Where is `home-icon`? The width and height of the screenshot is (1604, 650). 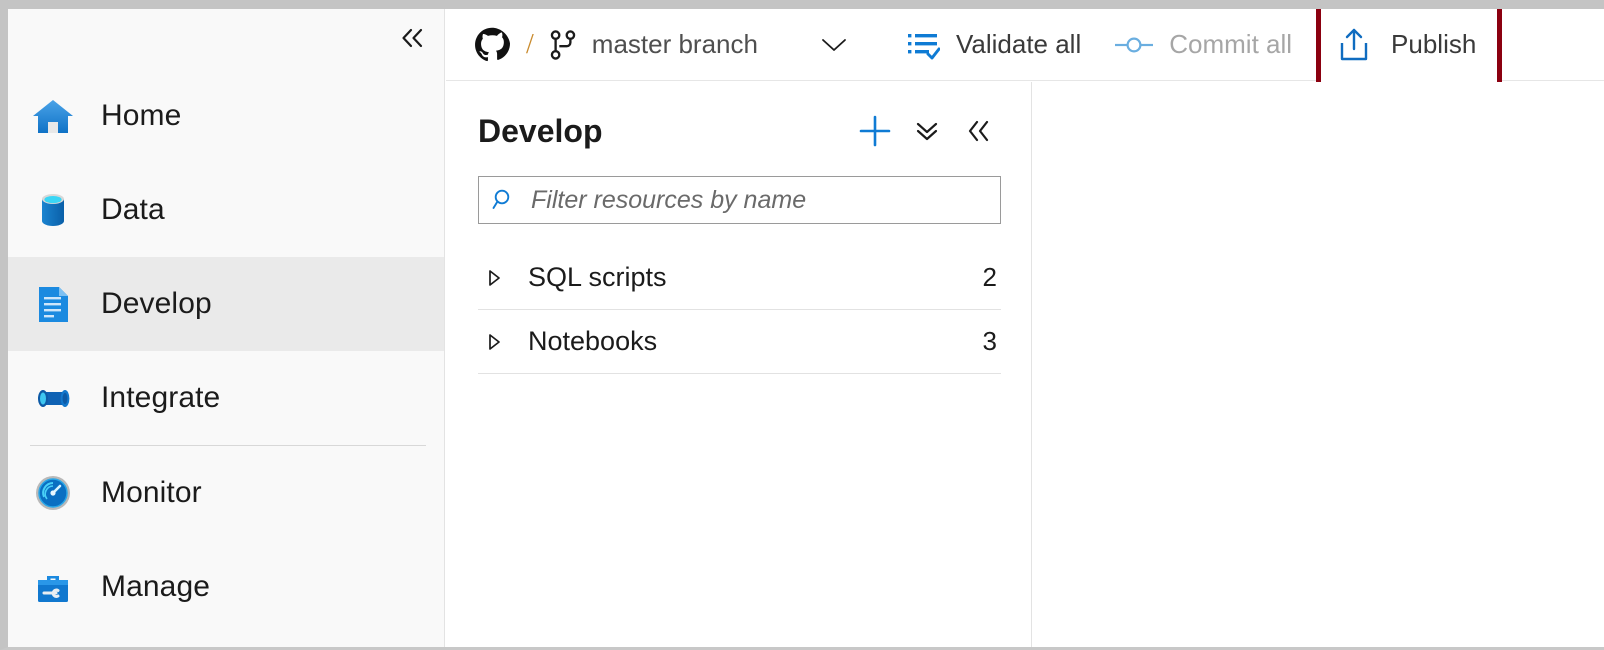 home-icon is located at coordinates (53, 116).